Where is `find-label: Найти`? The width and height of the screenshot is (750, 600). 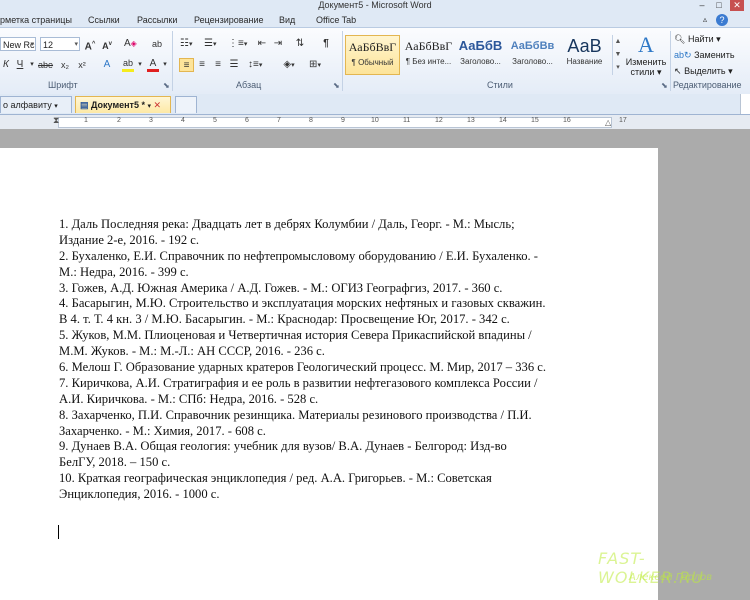
find-label: Найти is located at coordinates (700, 39).